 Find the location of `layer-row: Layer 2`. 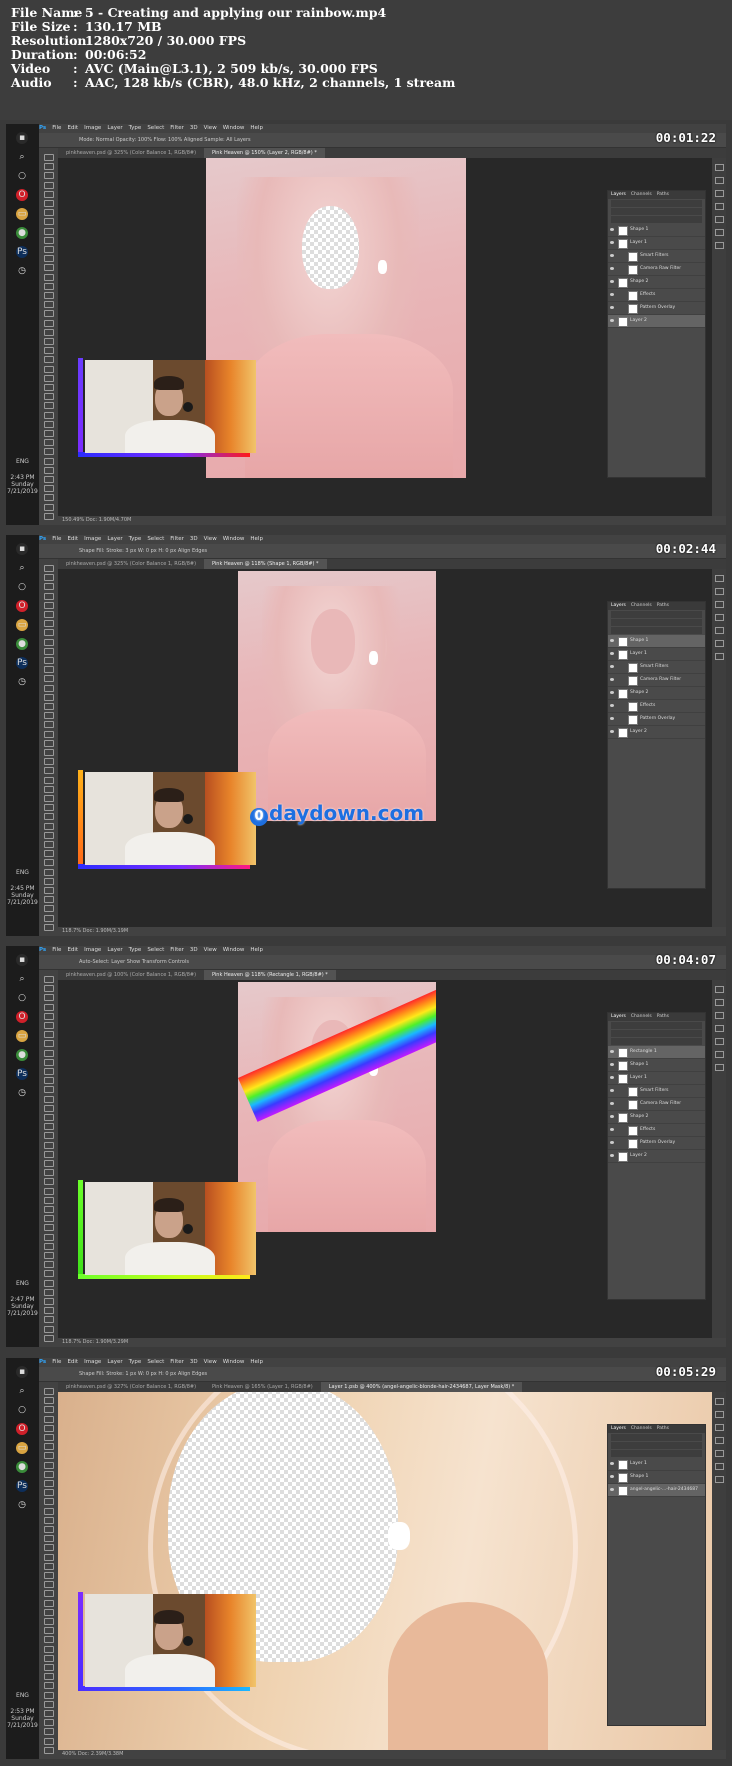

layer-row: Layer 2 is located at coordinates (656, 732).